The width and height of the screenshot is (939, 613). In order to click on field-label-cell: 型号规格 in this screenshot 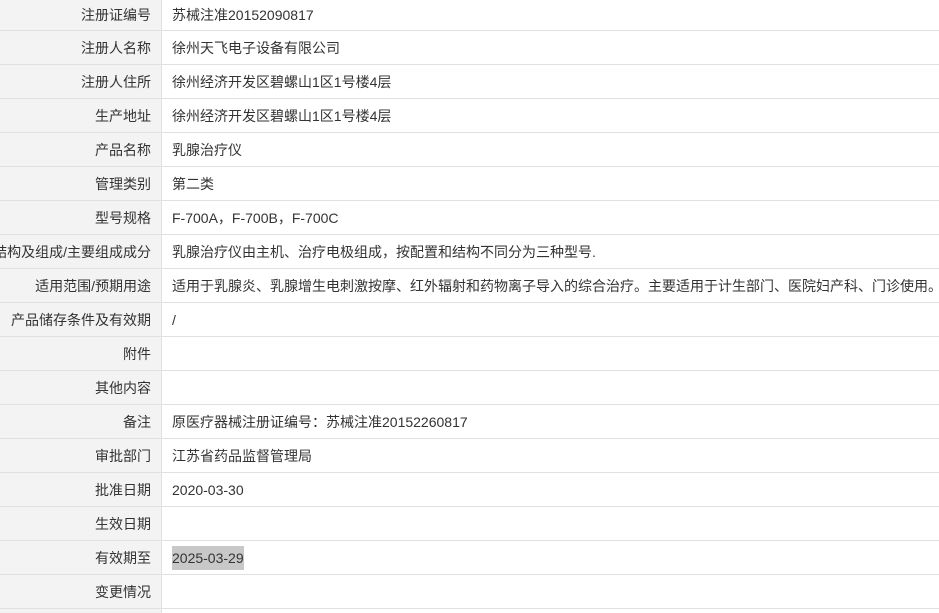, I will do `click(81, 217)`.